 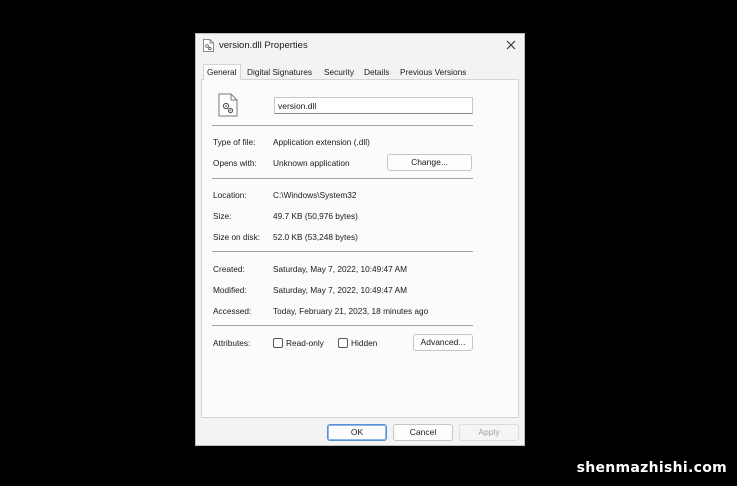 What do you see at coordinates (230, 290) in the screenshot?
I see `modified-label: Modified:` at bounding box center [230, 290].